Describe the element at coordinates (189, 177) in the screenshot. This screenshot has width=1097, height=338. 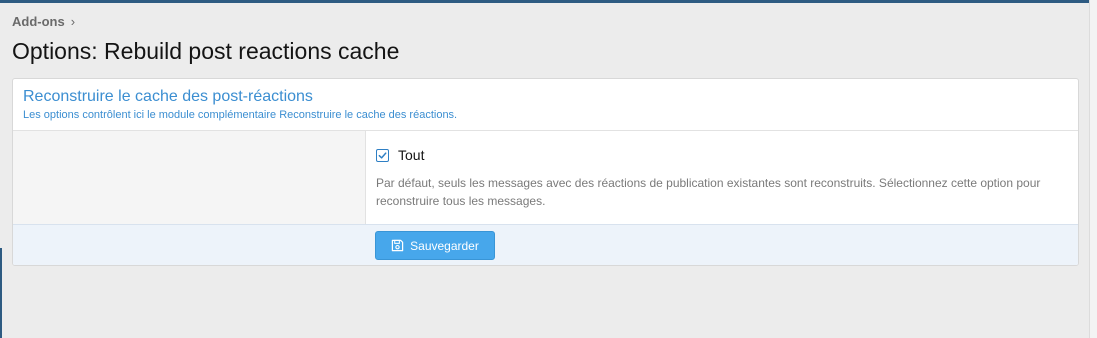
I see `option-label-column` at that location.